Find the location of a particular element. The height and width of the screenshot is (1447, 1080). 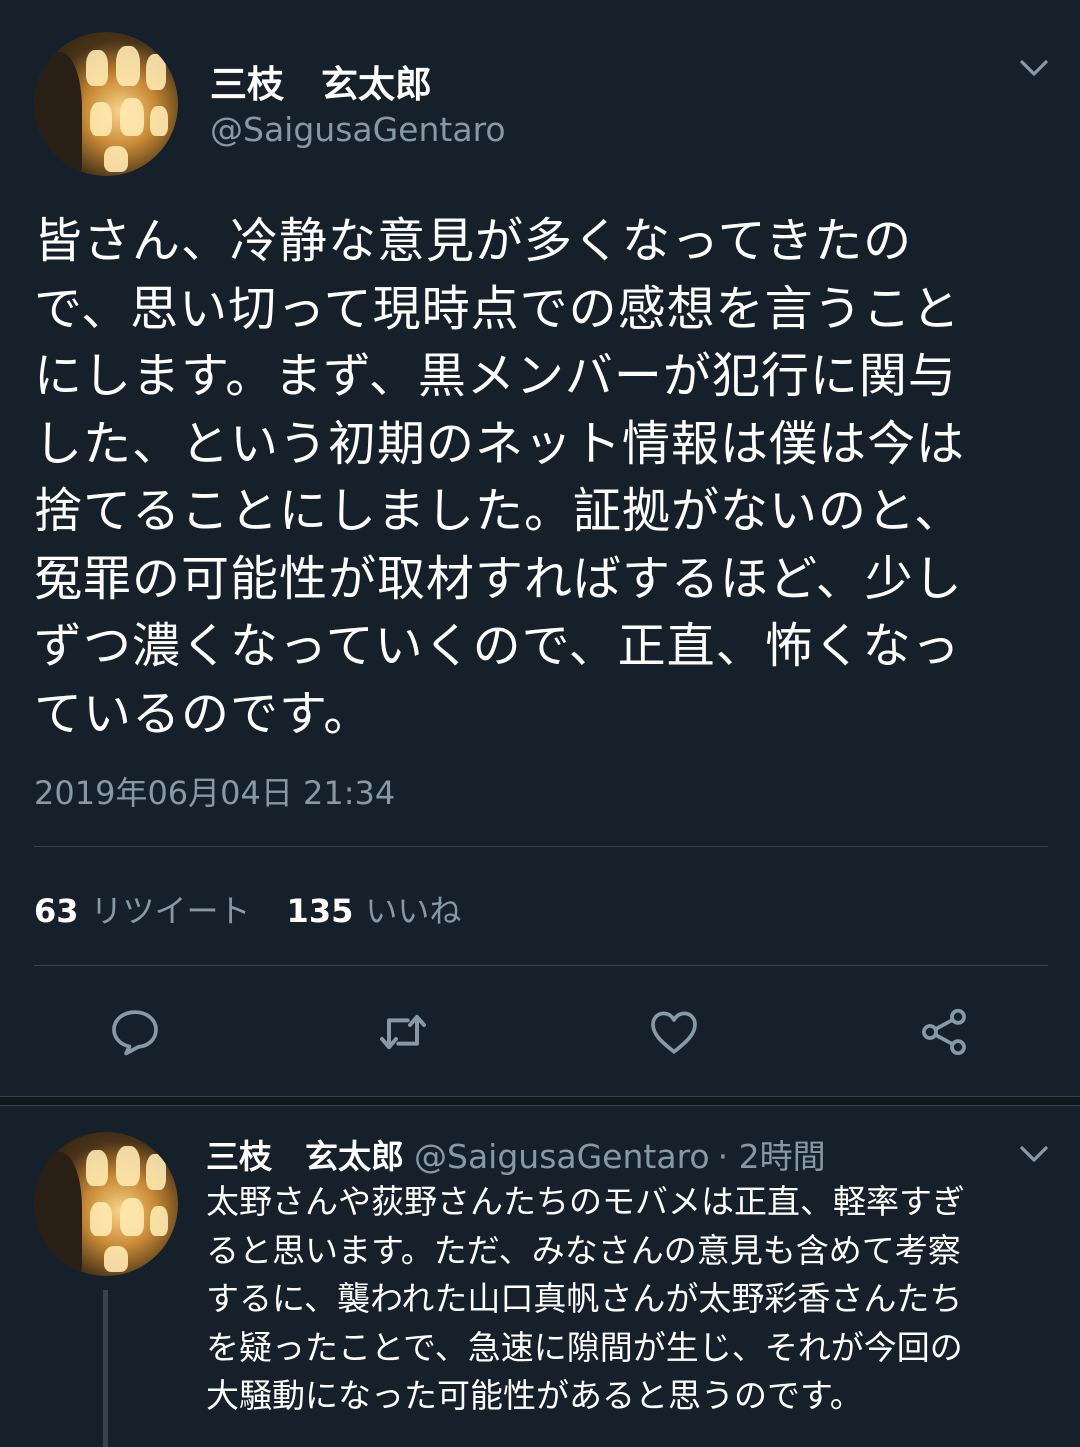

author-name: 三枝 玄太郎 is located at coordinates (321, 81).